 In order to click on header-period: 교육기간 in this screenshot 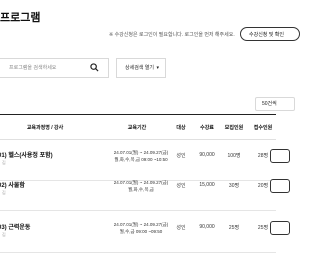, I will do `click(137, 128)`.